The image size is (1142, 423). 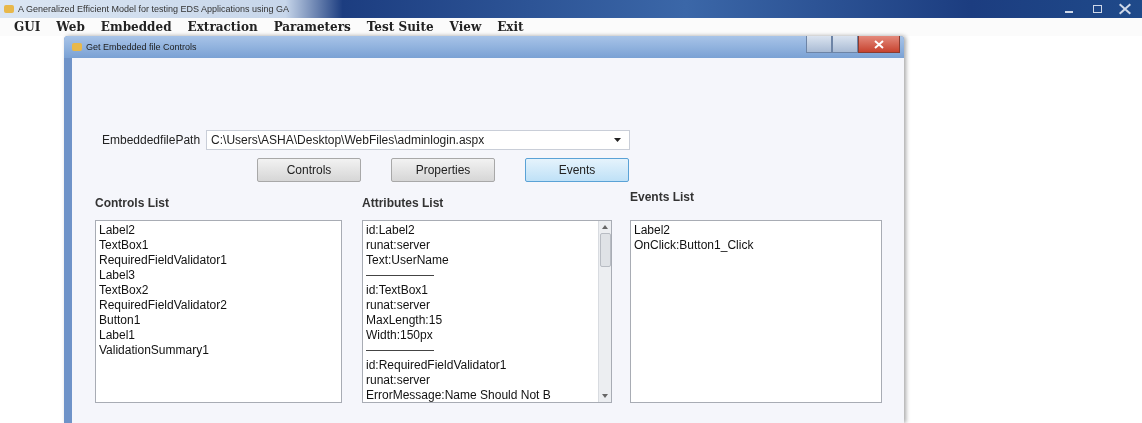 What do you see at coordinates (120, 320) in the screenshot?
I see `list-item: Button1` at bounding box center [120, 320].